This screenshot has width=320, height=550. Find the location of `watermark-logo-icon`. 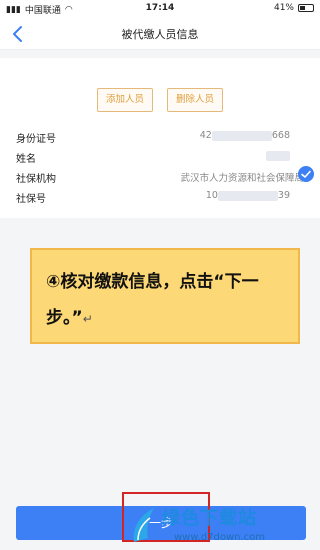

watermark-logo-icon is located at coordinates (143, 525).